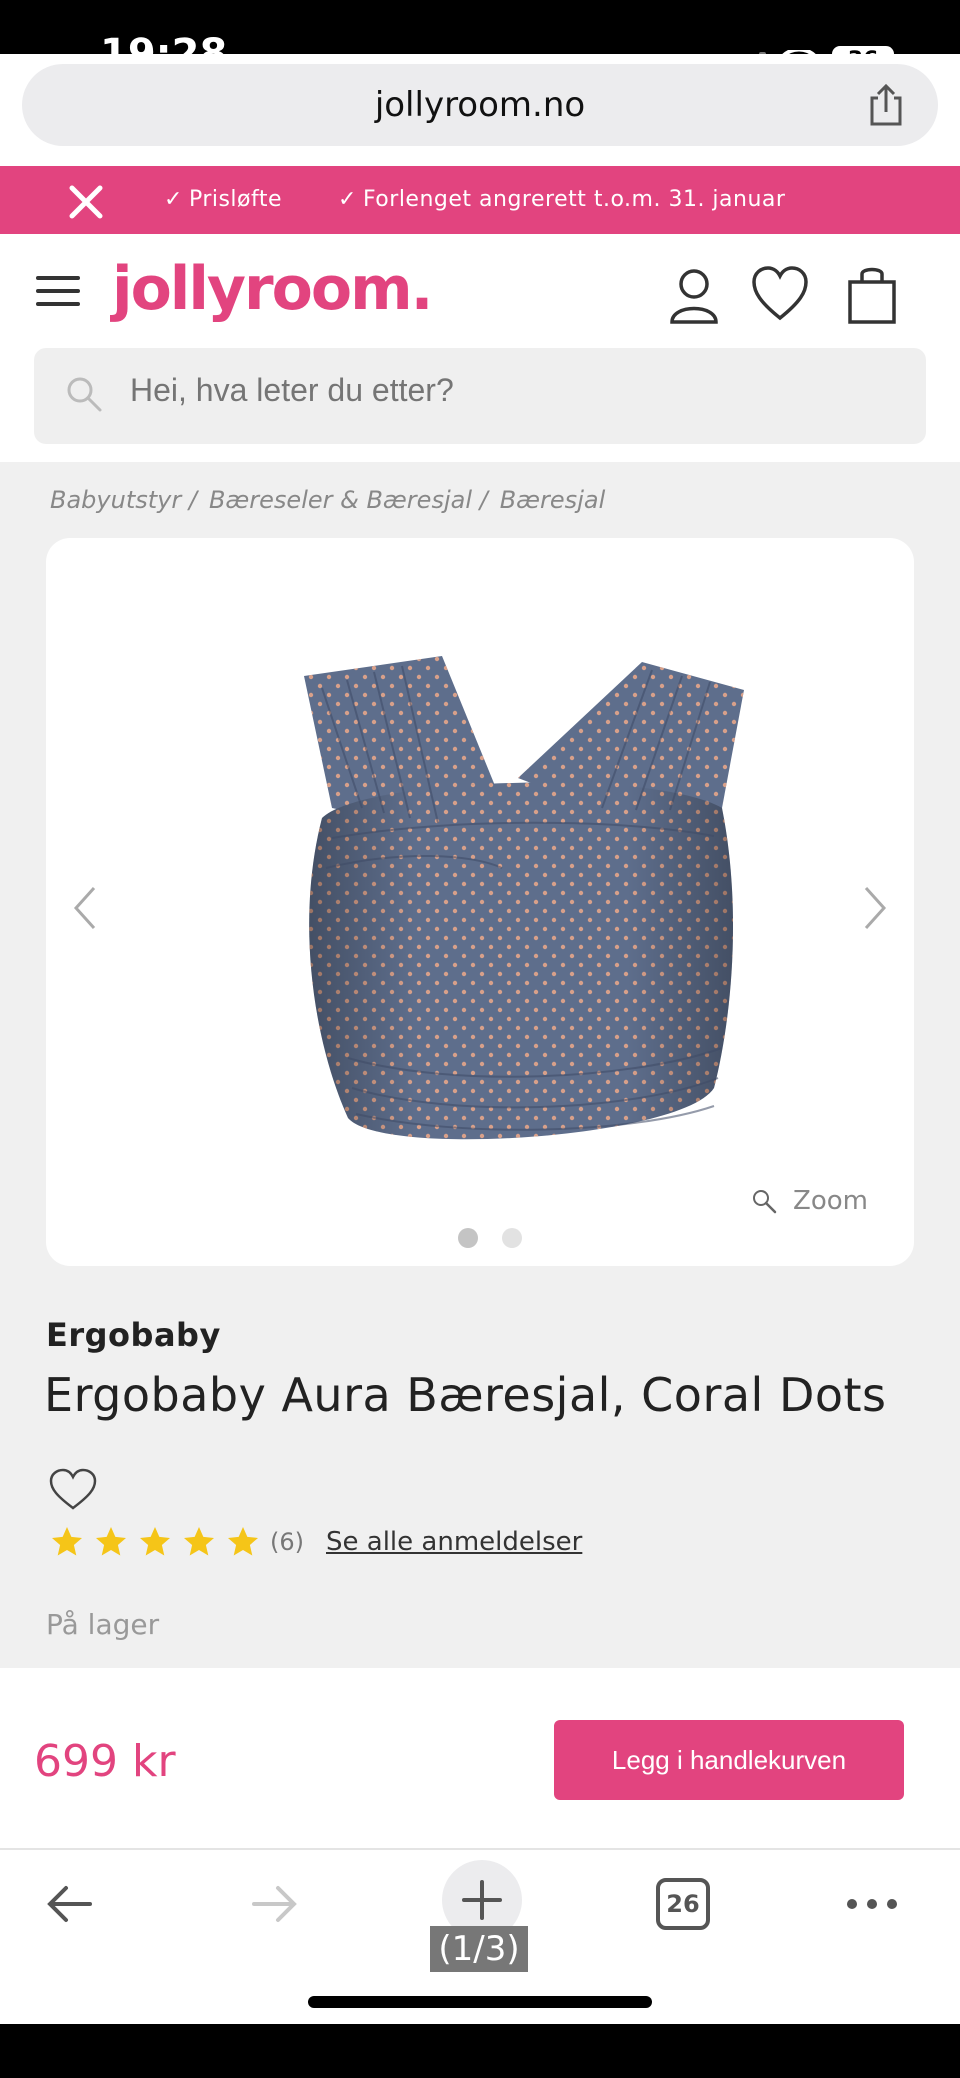 This screenshot has width=960, height=2078. What do you see at coordinates (235, 199) in the screenshot?
I see `promo-text: Prisløfte` at bounding box center [235, 199].